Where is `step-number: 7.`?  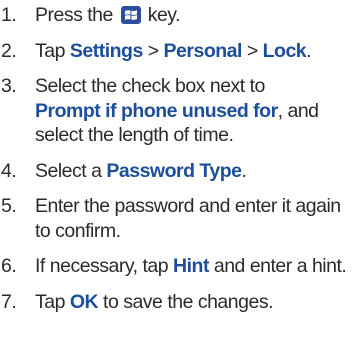
step-number: 7. is located at coordinates (9, 301).